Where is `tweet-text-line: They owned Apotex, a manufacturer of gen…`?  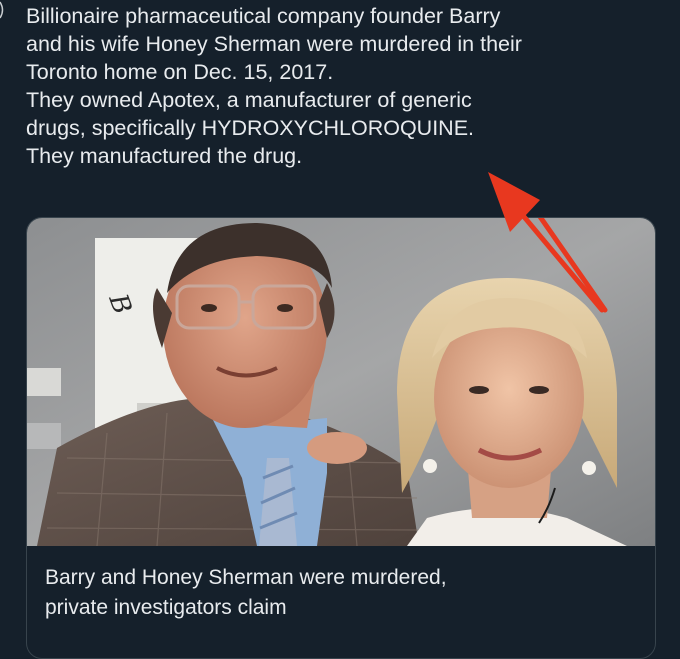
tweet-text-line: They owned Apotex, a manufacturer of gen… is located at coordinates (249, 100).